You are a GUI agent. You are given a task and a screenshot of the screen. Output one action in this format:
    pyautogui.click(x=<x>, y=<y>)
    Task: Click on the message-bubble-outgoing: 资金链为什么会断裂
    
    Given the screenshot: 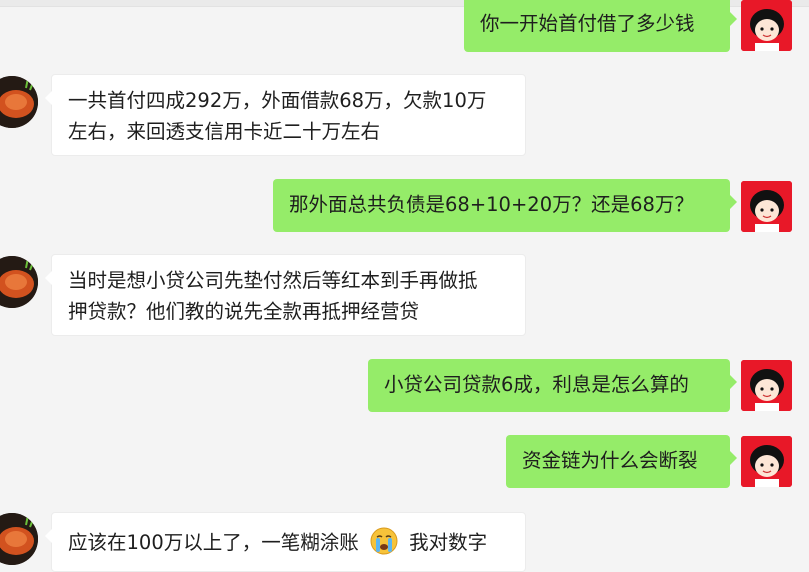 What is the action you would take?
    pyautogui.click(x=621, y=461)
    